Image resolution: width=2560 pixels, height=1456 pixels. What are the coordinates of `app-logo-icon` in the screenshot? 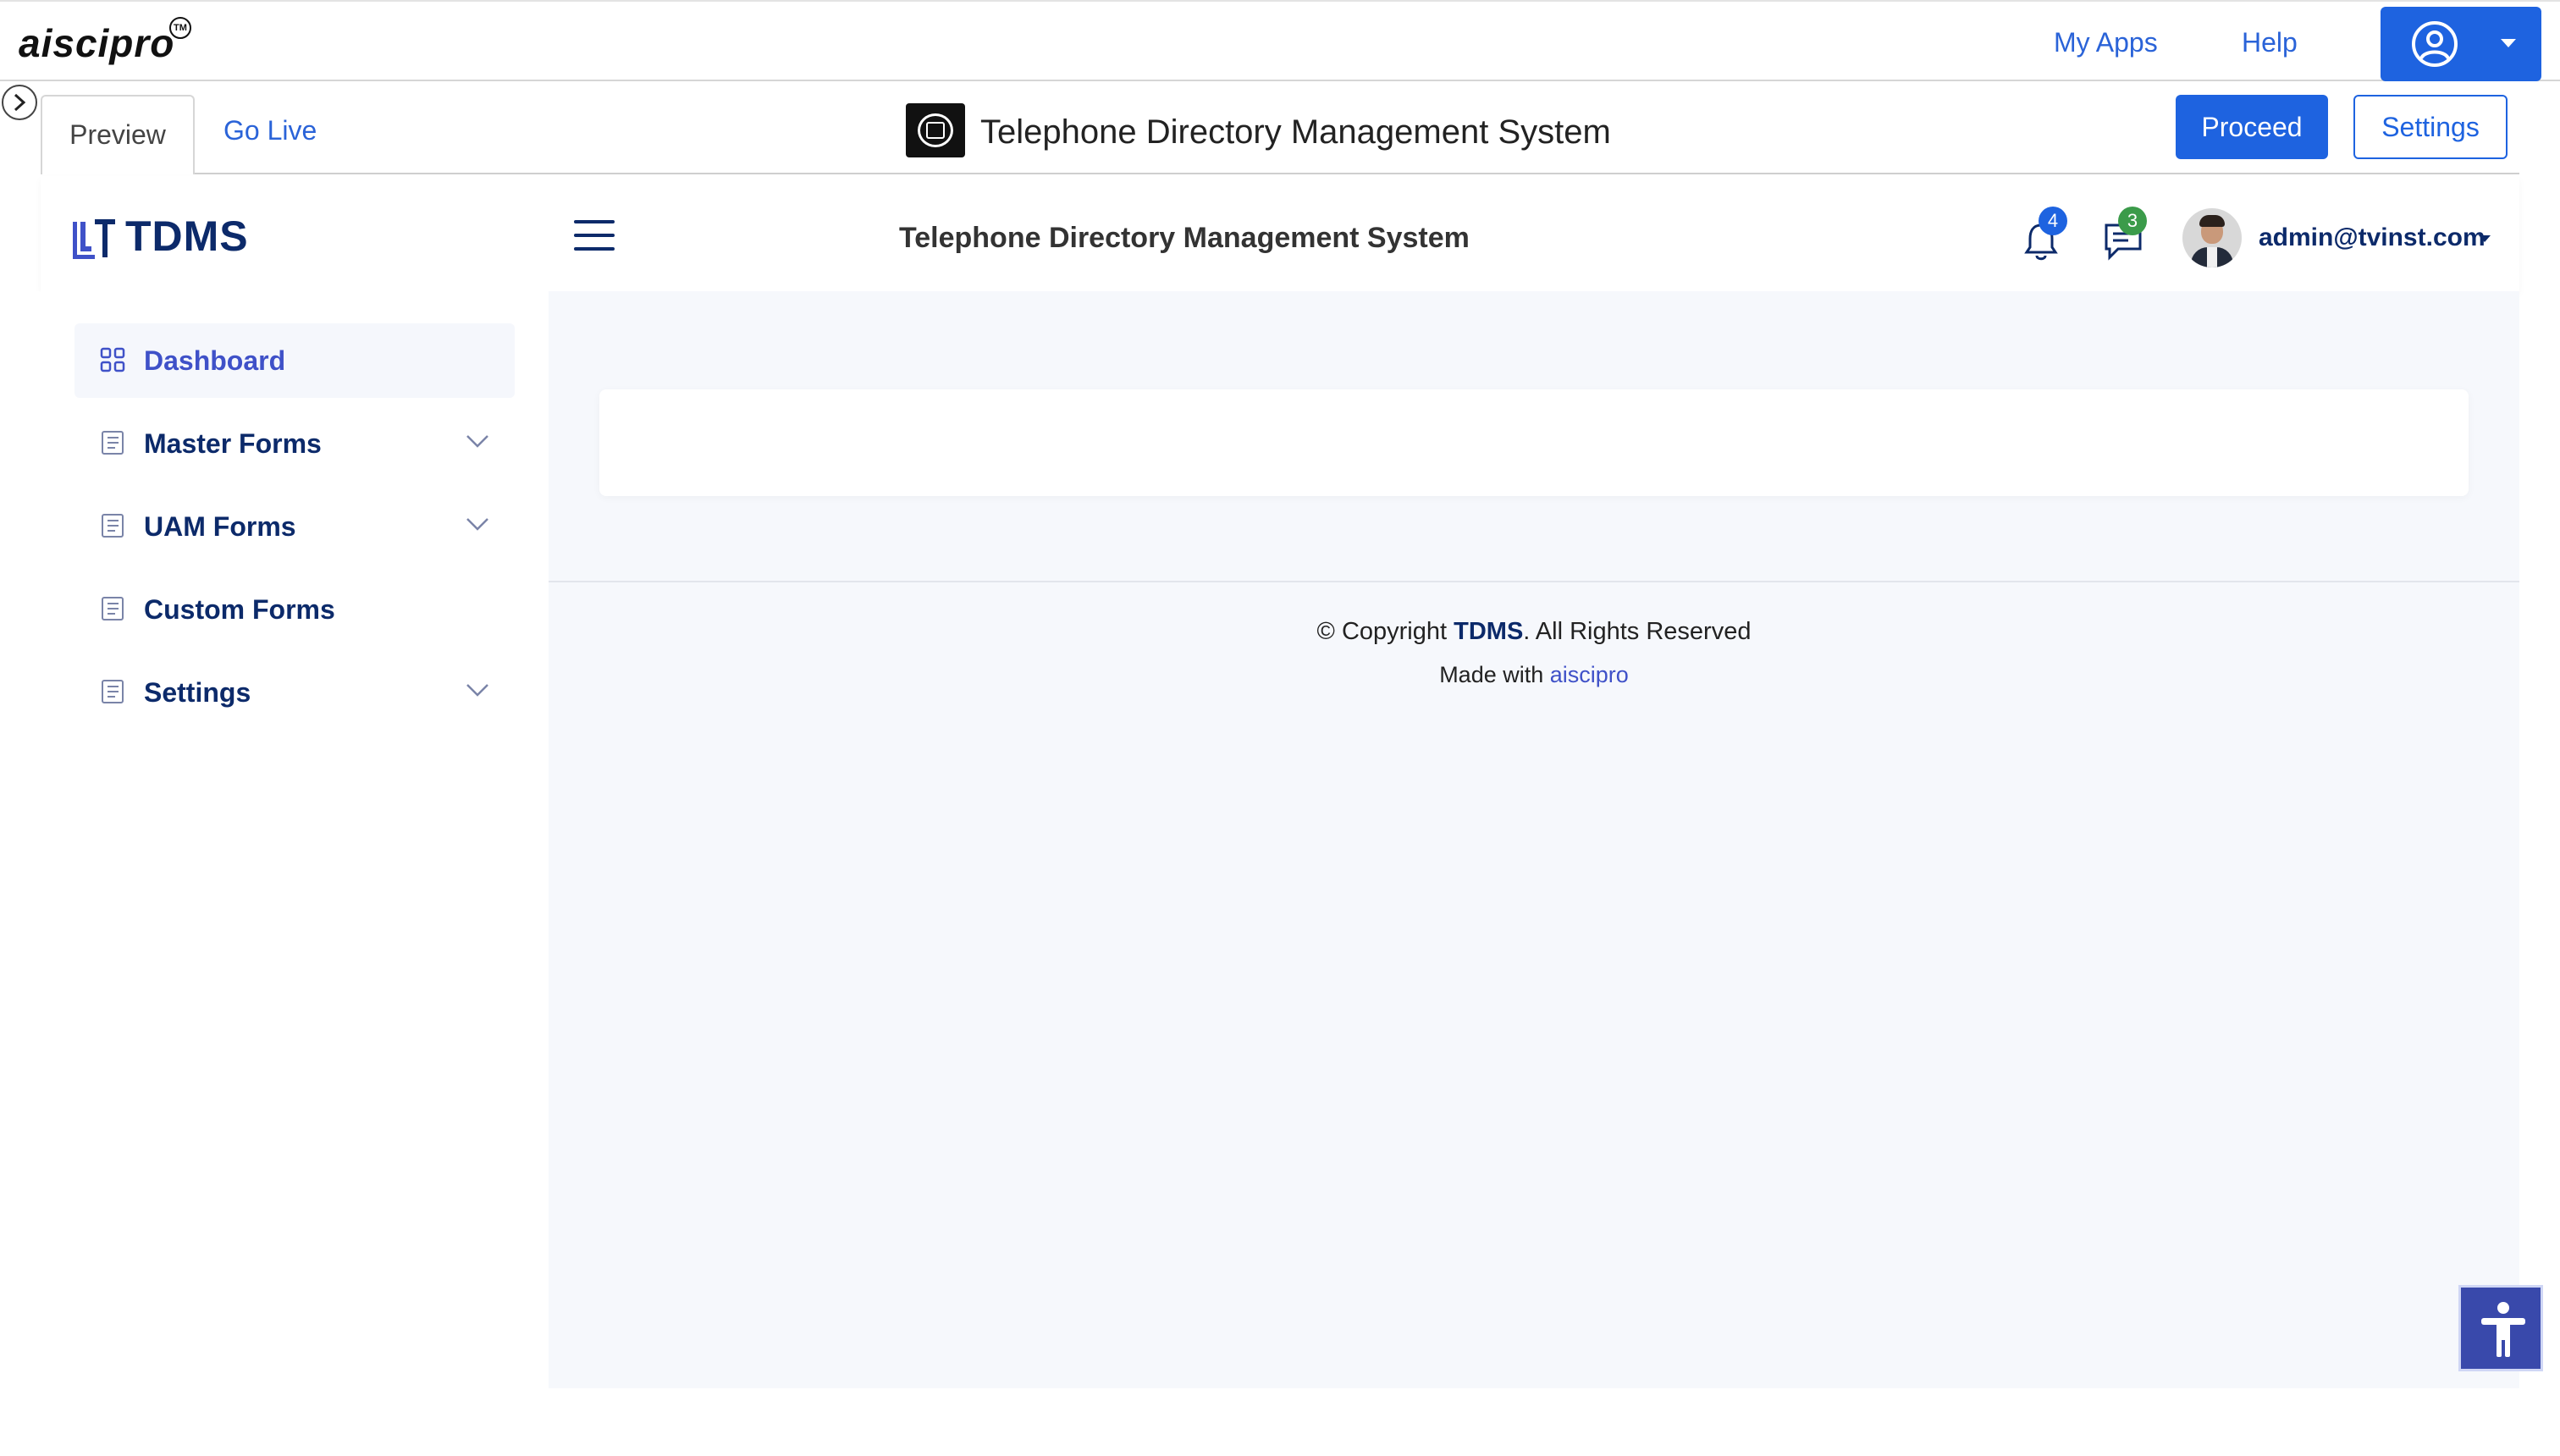 It's located at (935, 130).